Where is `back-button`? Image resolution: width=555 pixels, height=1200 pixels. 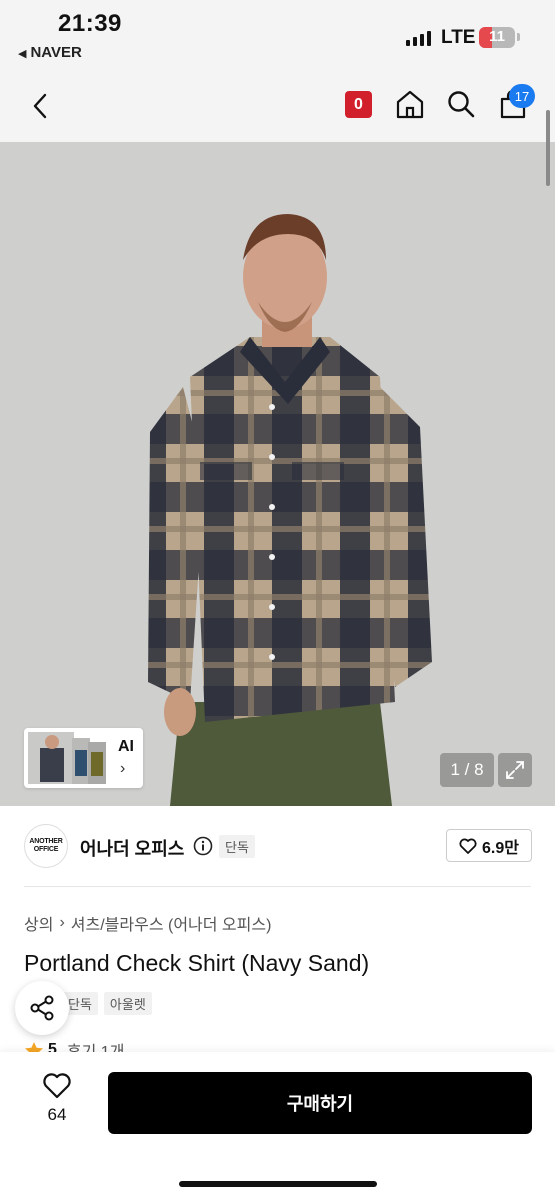
back-button is located at coordinates (40, 106).